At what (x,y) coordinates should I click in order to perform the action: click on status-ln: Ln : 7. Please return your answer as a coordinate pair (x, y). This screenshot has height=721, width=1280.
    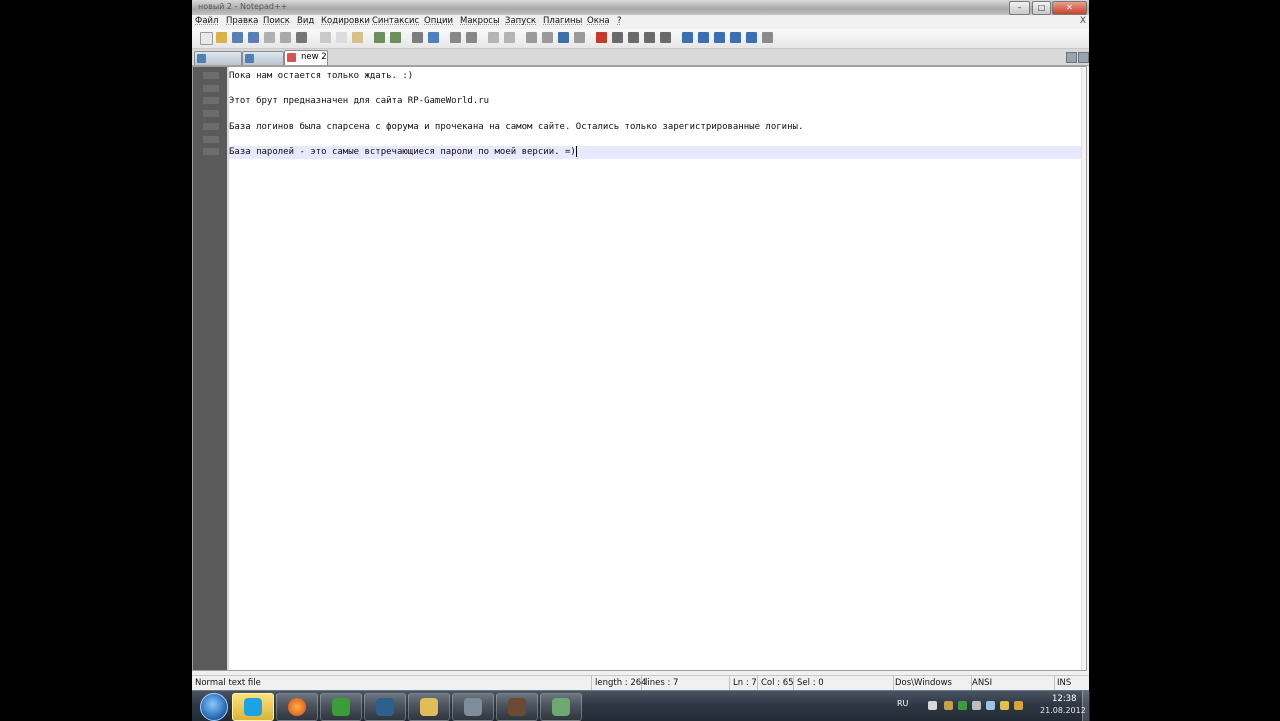
    Looking at the image, I should click on (744, 683).